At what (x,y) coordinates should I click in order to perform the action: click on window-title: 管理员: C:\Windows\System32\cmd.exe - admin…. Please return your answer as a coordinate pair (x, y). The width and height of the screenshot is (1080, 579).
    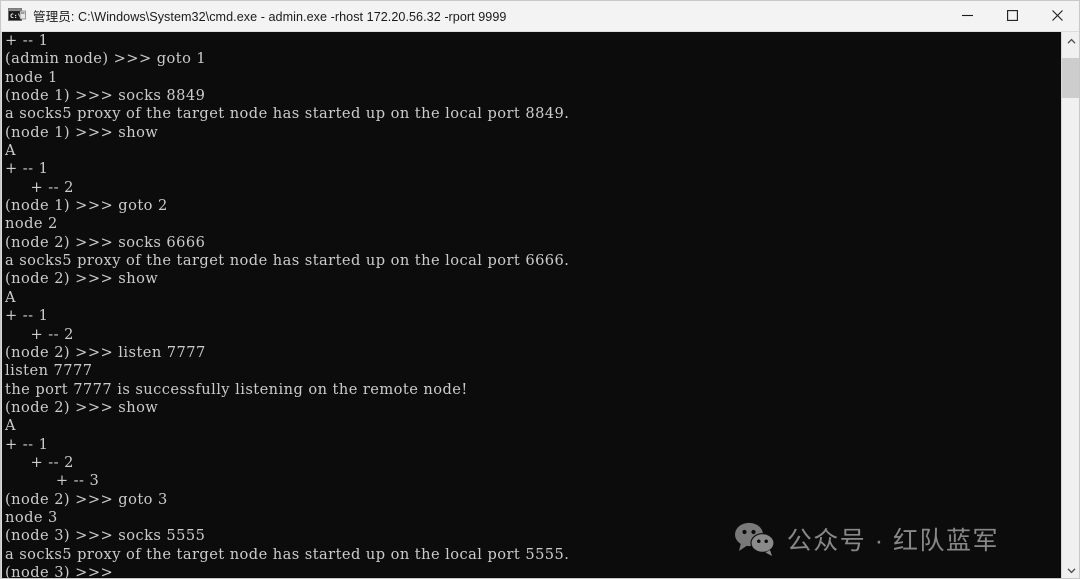
    Looking at the image, I should click on (270, 17).